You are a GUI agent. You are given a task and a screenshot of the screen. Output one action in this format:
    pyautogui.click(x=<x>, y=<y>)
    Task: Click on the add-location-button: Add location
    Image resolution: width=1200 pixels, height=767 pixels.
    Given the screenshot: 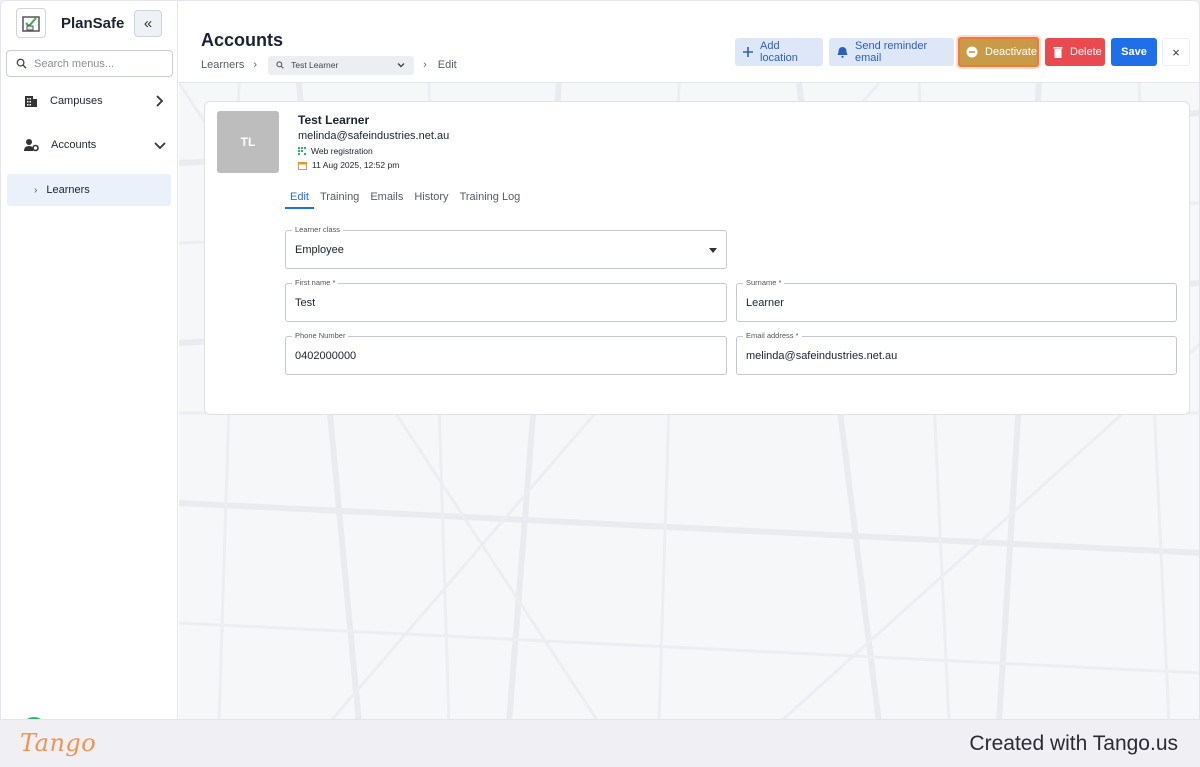 What is the action you would take?
    pyautogui.click(x=779, y=52)
    